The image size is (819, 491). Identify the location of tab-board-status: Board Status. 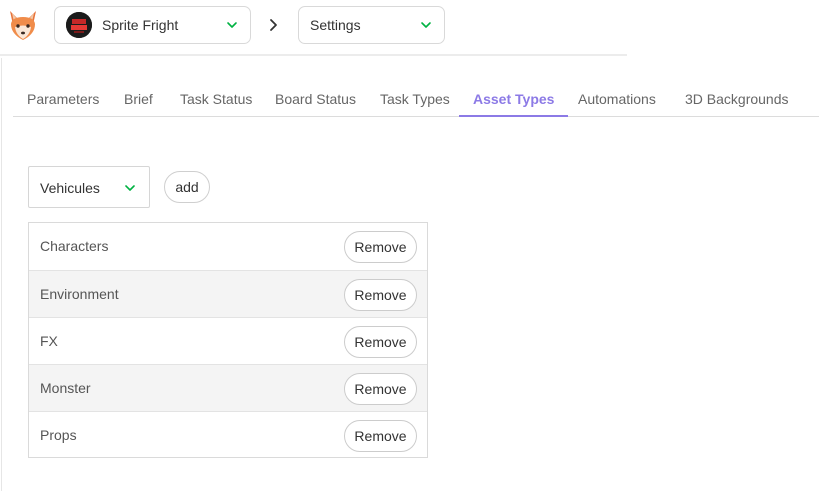
(315, 98).